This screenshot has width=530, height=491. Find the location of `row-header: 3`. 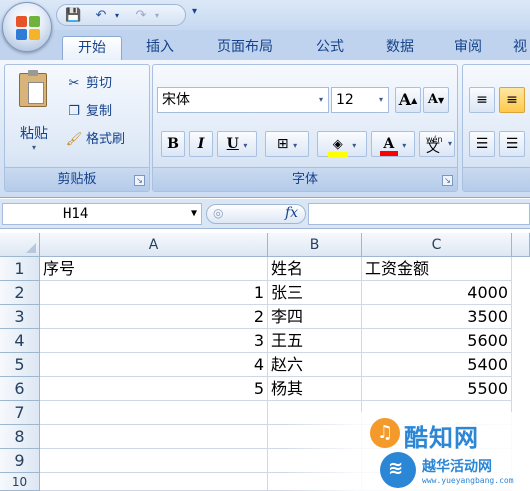

row-header: 3 is located at coordinates (20, 317).